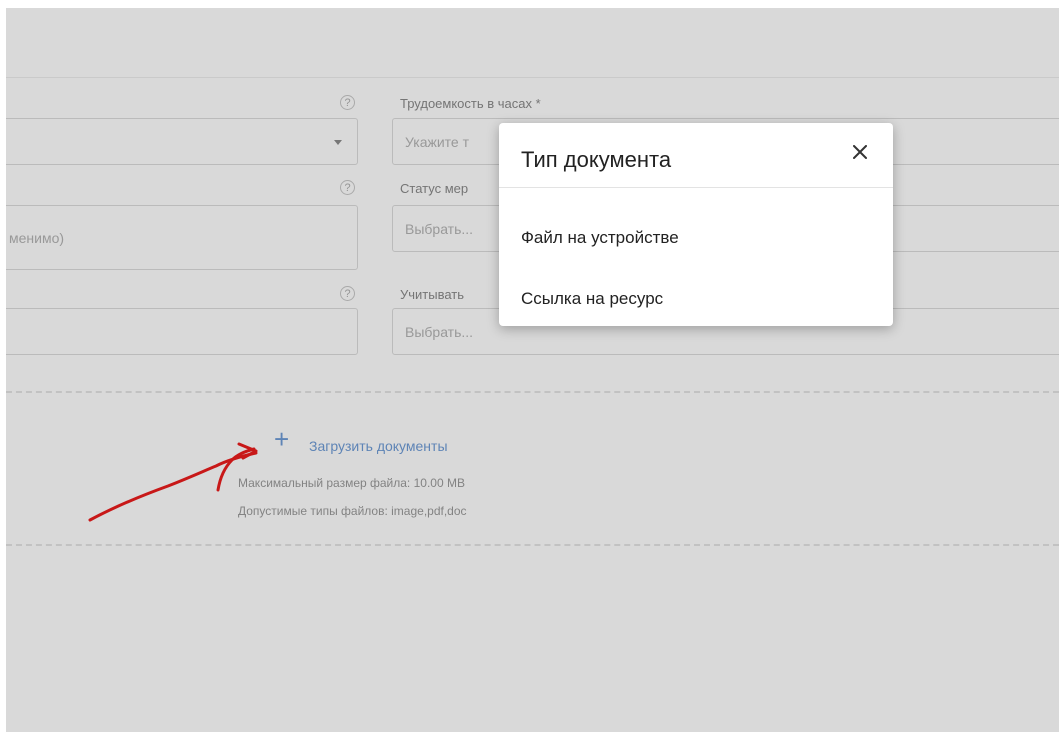 This screenshot has width=1059, height=732. Describe the element at coordinates (173, 482) in the screenshot. I see `annotation-arrow` at that location.